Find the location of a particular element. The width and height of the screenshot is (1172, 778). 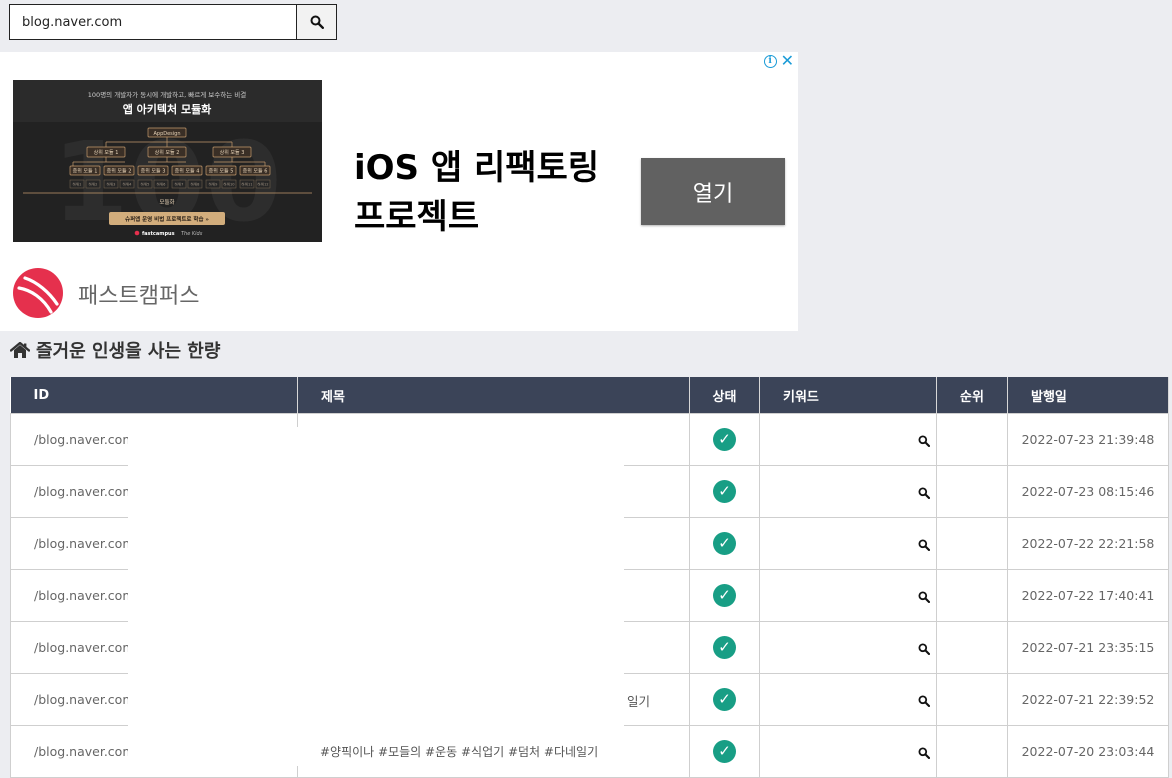

col-header-date: 발행일 is located at coordinates (1088, 395).